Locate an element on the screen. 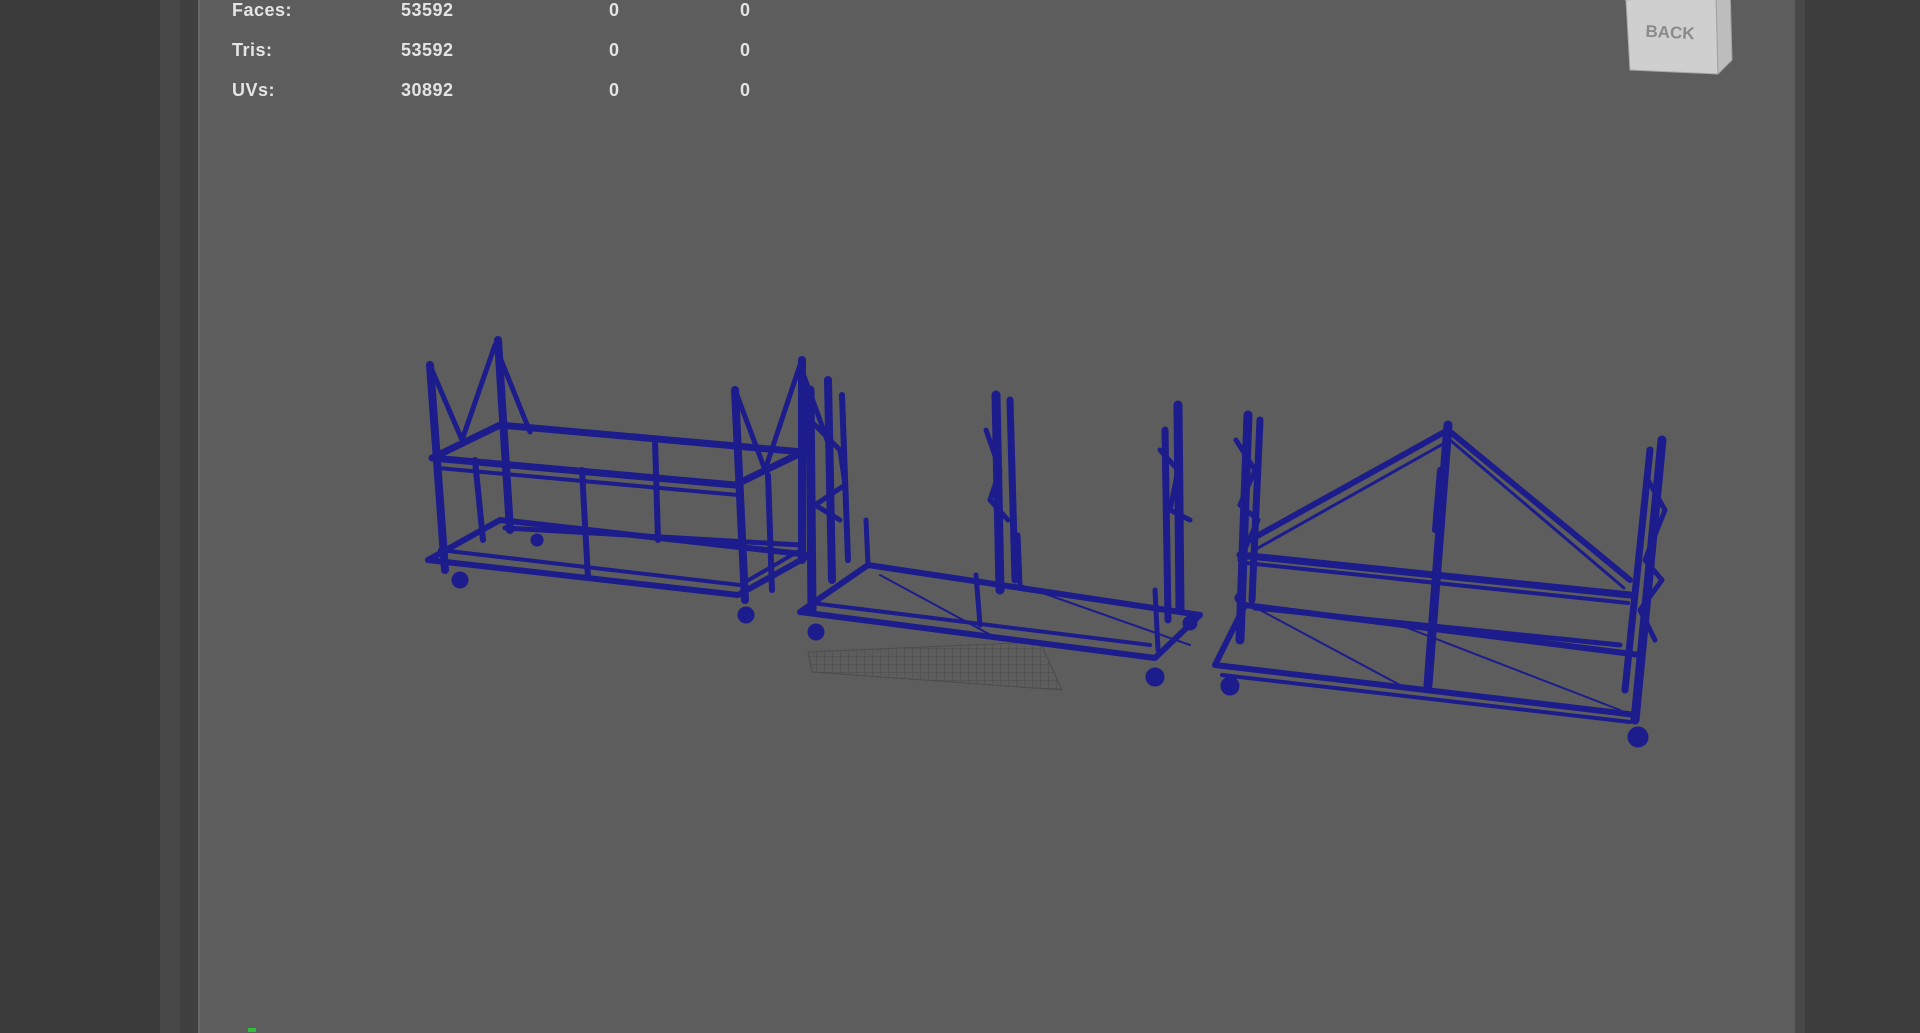 The height and width of the screenshot is (1033, 1920). hud-label: UVs: is located at coordinates (254, 90).